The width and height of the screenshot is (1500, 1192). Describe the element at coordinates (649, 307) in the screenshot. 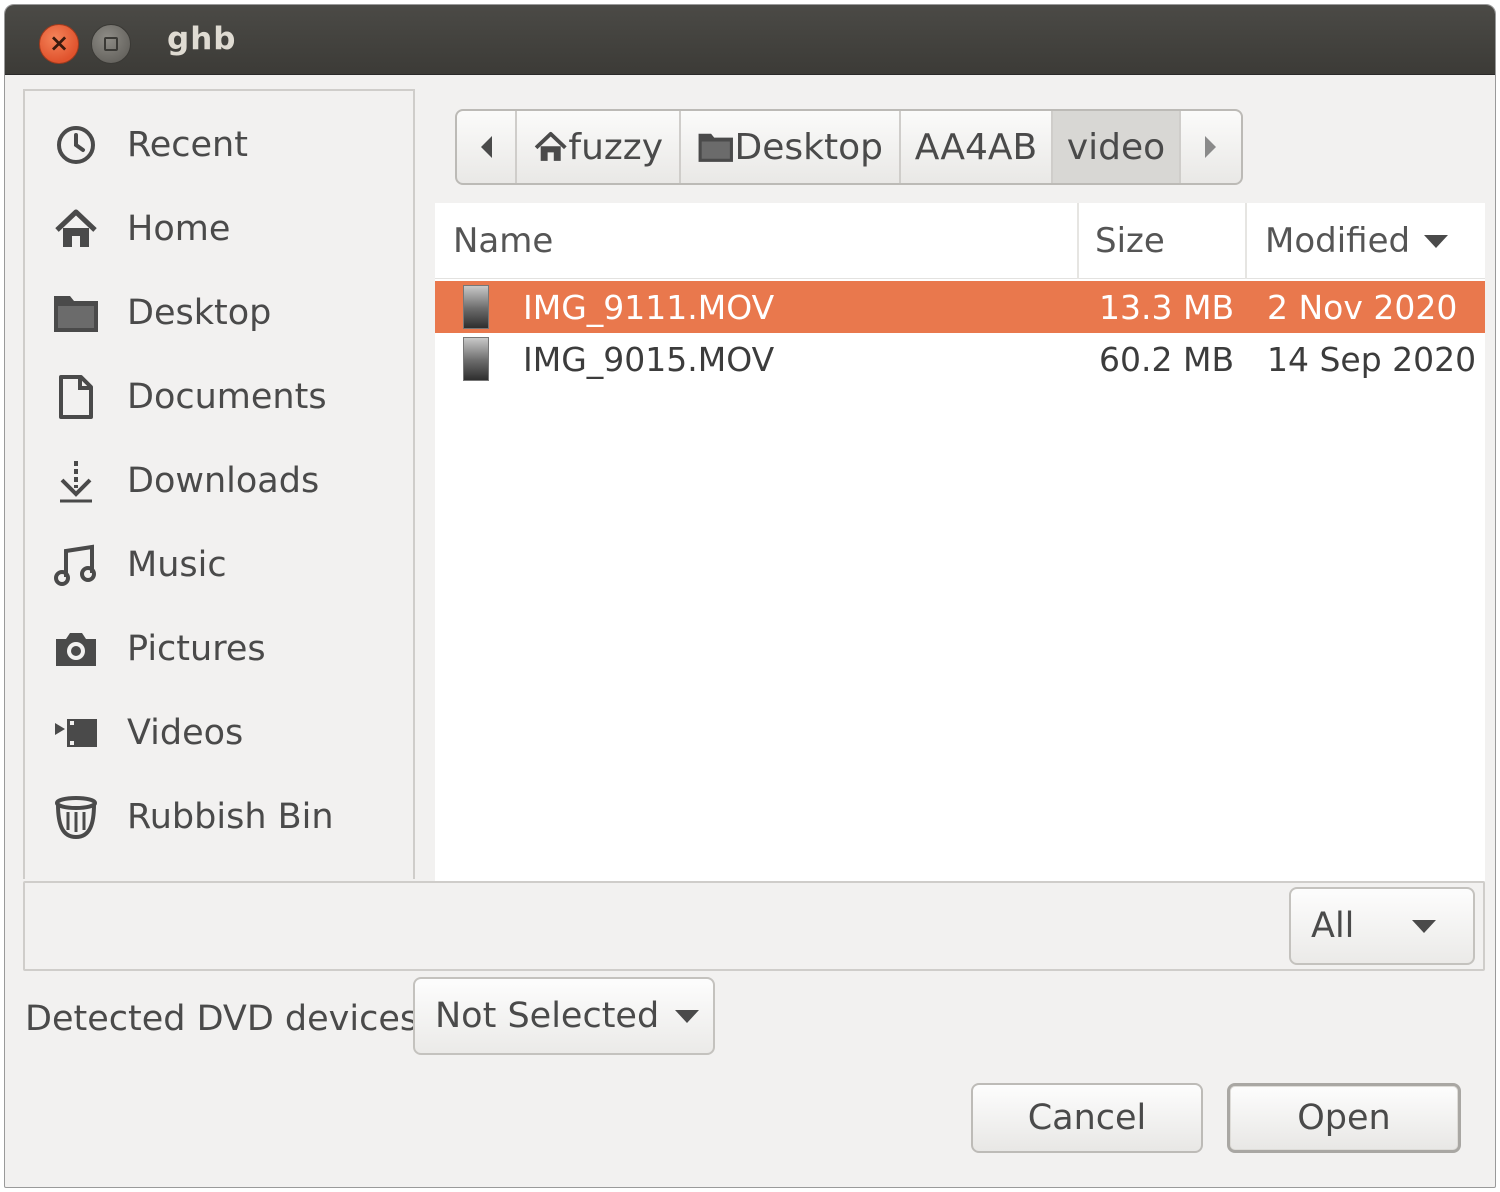

I see `file-name: IMG_9111.MOV` at that location.